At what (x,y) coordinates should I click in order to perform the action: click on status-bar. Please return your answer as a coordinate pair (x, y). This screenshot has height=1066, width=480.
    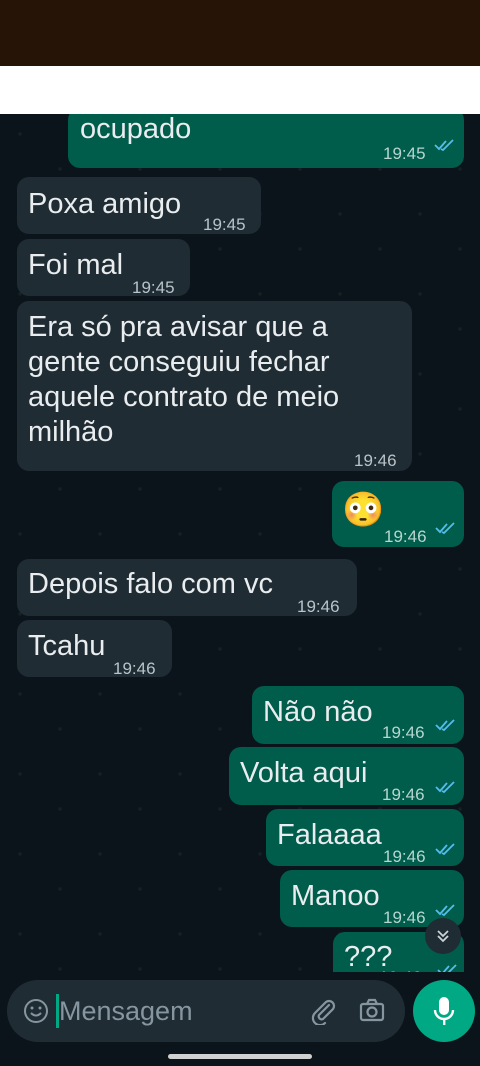
    Looking at the image, I should click on (240, 33).